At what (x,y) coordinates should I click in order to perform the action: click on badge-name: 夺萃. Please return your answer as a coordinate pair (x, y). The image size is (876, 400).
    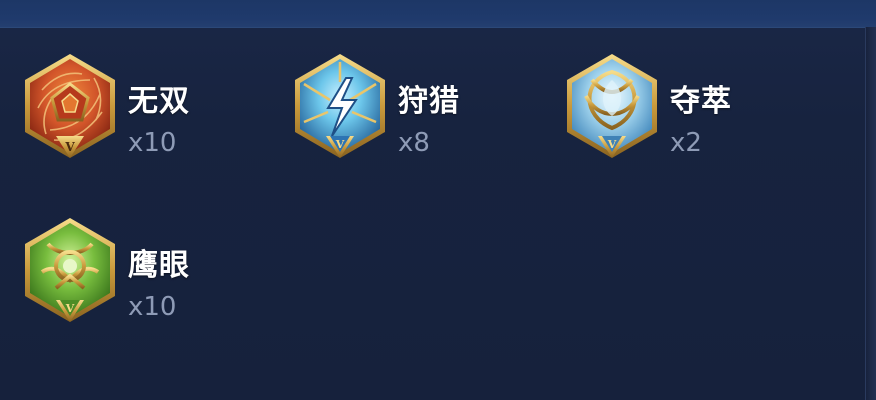
    Looking at the image, I should click on (701, 101).